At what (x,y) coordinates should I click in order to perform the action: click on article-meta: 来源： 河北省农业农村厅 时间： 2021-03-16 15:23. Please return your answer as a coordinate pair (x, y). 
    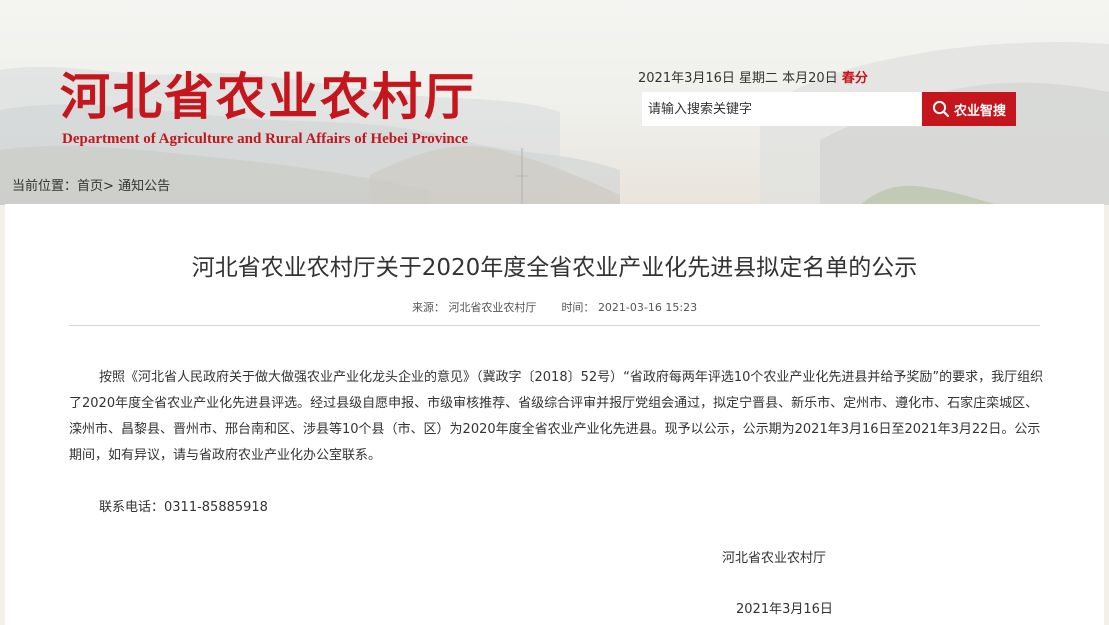
    Looking at the image, I should click on (554, 307).